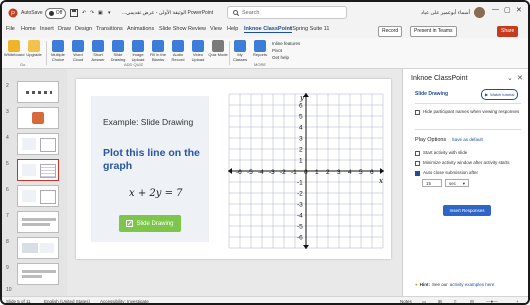 This screenshot has width=530, height=305. What do you see at coordinates (7, 112) in the screenshot?
I see `thumb-number: 3` at bounding box center [7, 112].